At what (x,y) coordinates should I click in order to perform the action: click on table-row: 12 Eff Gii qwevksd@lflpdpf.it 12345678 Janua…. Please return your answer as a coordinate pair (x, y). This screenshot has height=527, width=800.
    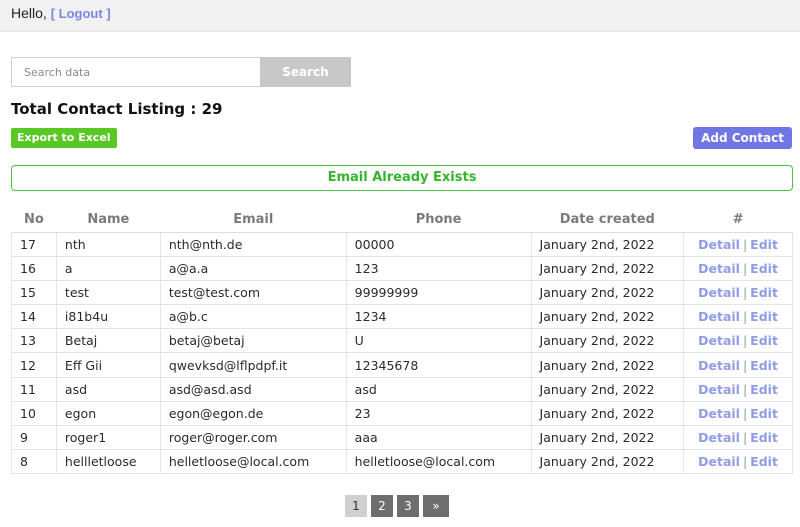
    Looking at the image, I should click on (402, 365).